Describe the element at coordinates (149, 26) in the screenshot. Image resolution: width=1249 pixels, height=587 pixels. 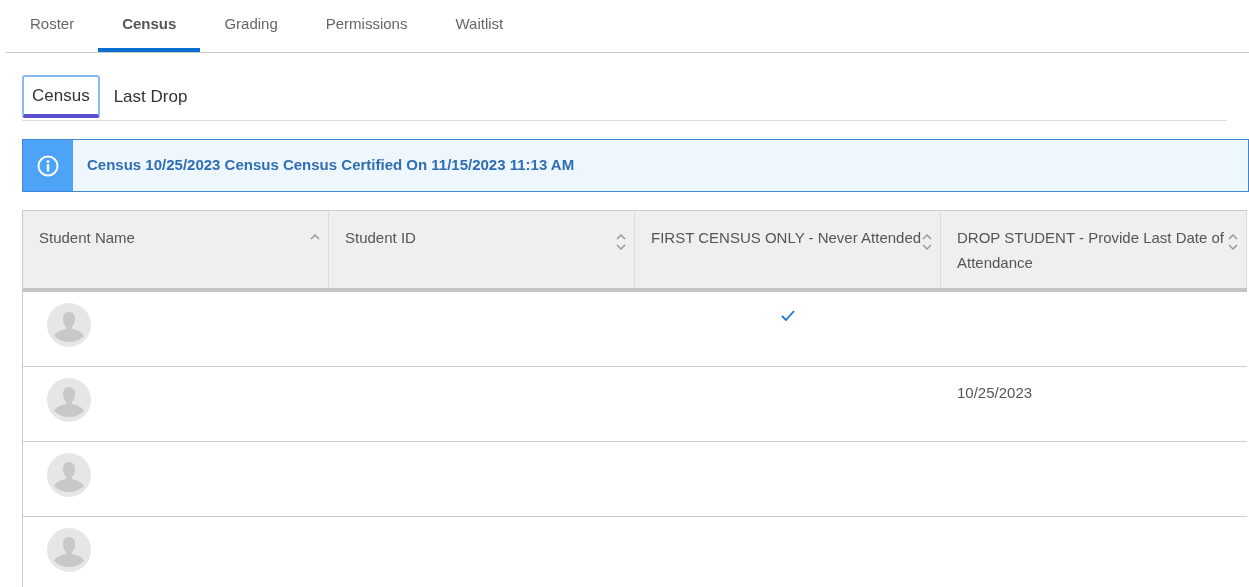
I see `nav-tab: Census` at that location.